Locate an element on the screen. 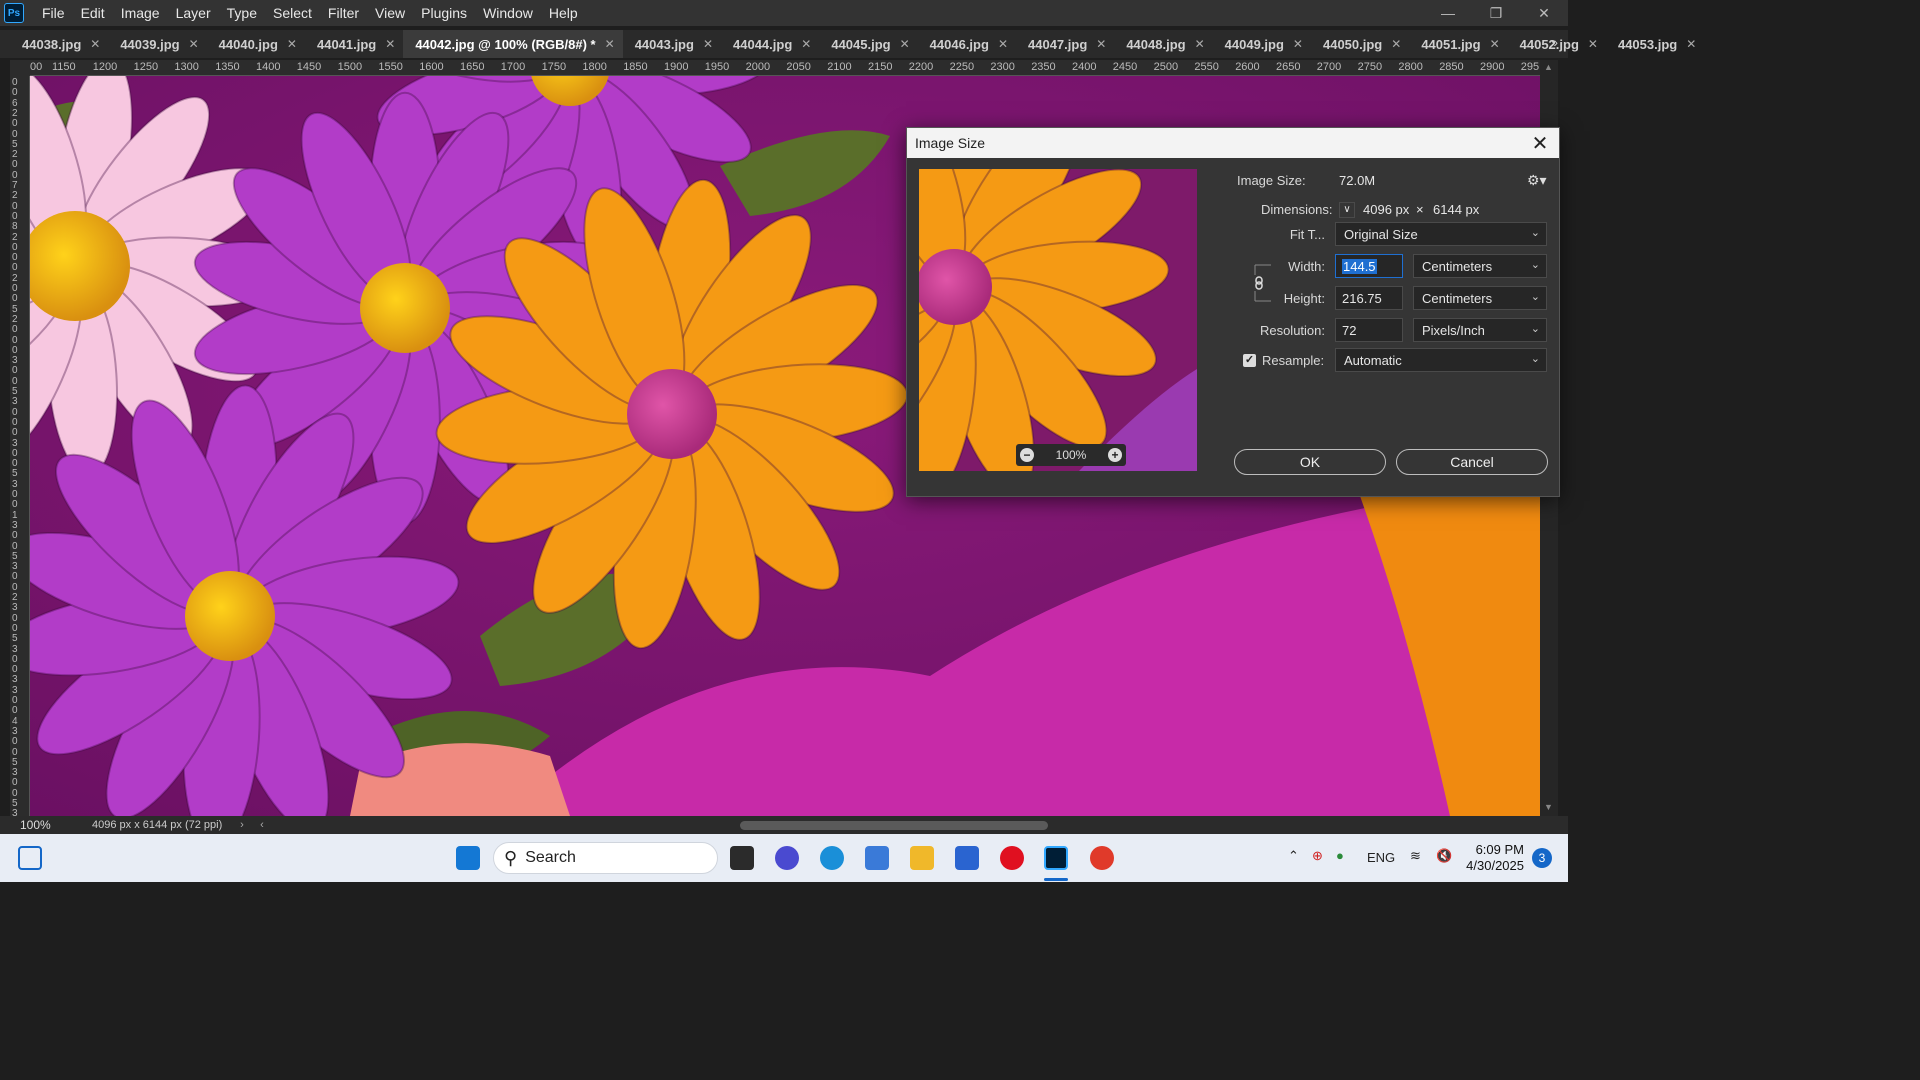 Image resolution: width=1920 pixels, height=1080 pixels. document-tab: 44039.jpg ✕ is located at coordinates (157, 44).